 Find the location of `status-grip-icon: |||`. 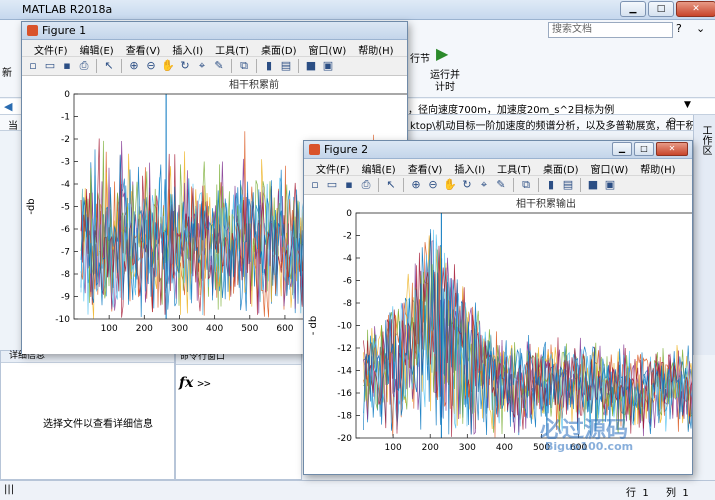

status-grip-icon: ||| is located at coordinates (9, 489).